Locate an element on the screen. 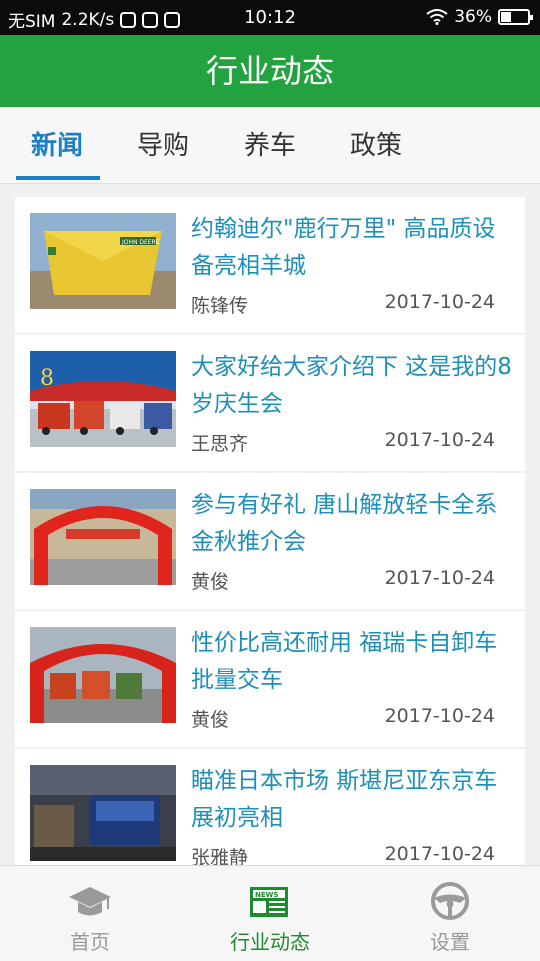 The width and height of the screenshot is (540, 961). news-author: 陈锋传 is located at coordinates (220, 306).